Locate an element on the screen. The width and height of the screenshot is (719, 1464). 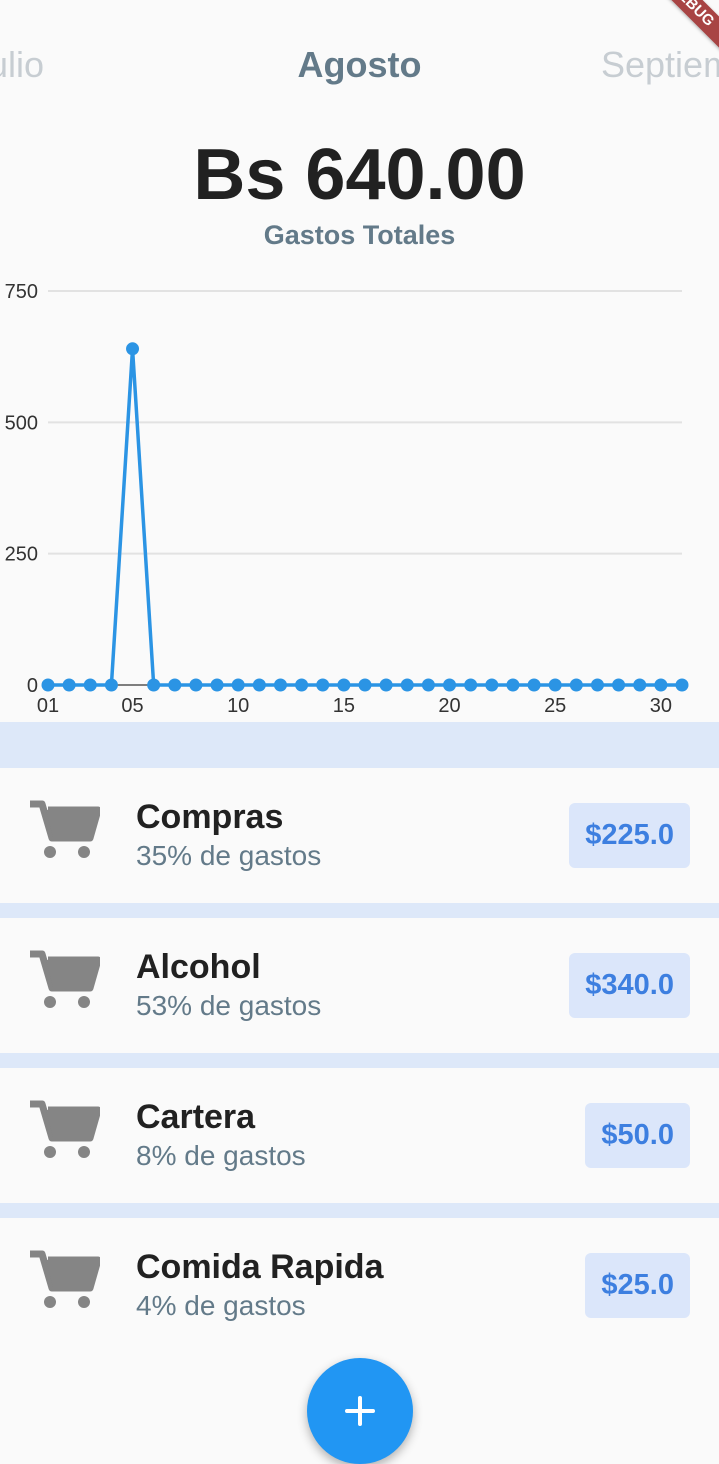
x-tick-label: 20 is located at coordinates (449, 706).